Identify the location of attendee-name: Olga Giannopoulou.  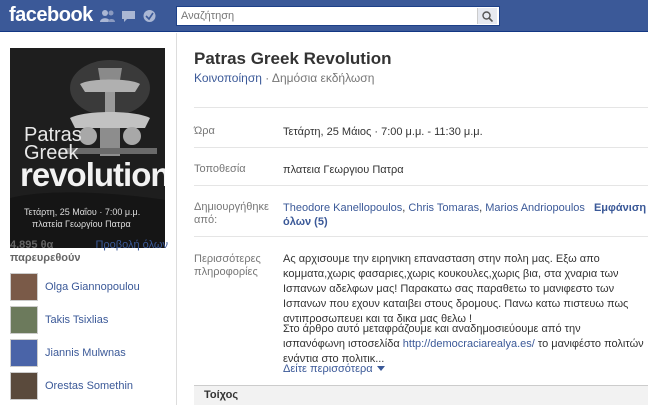
(92, 287).